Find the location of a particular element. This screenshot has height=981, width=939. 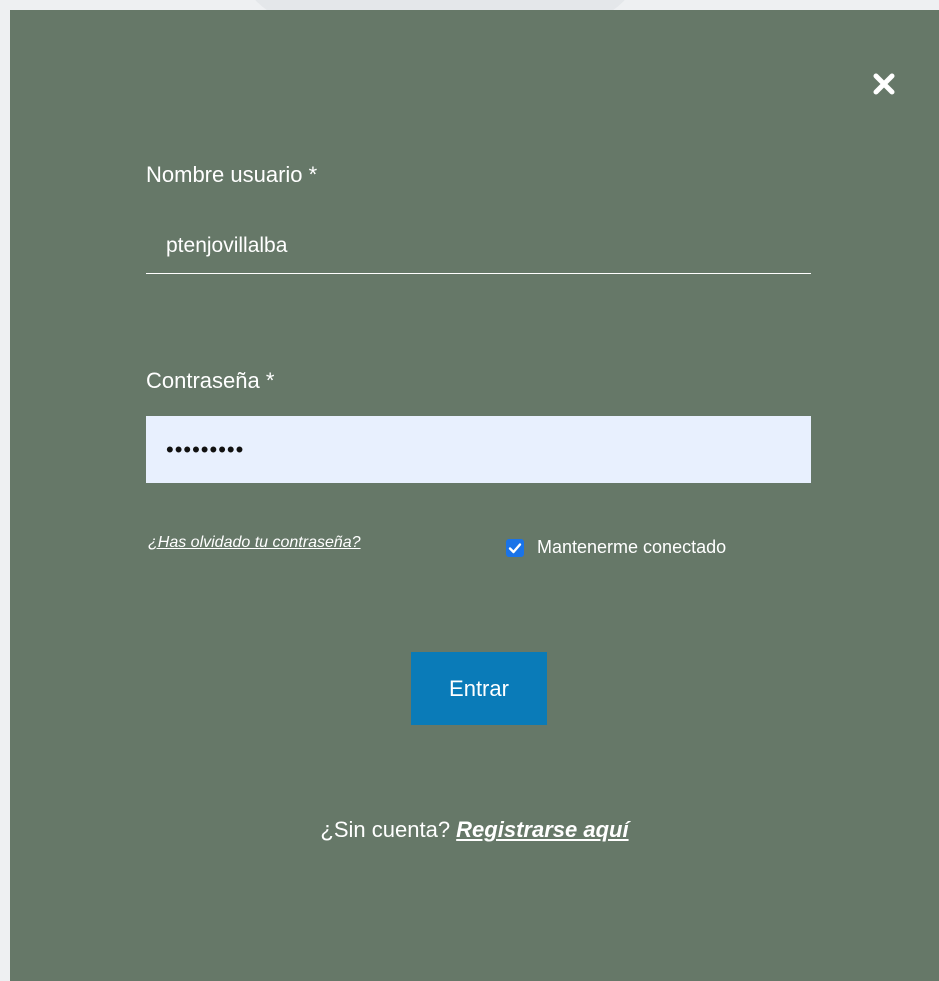

username-input is located at coordinates (478, 246).